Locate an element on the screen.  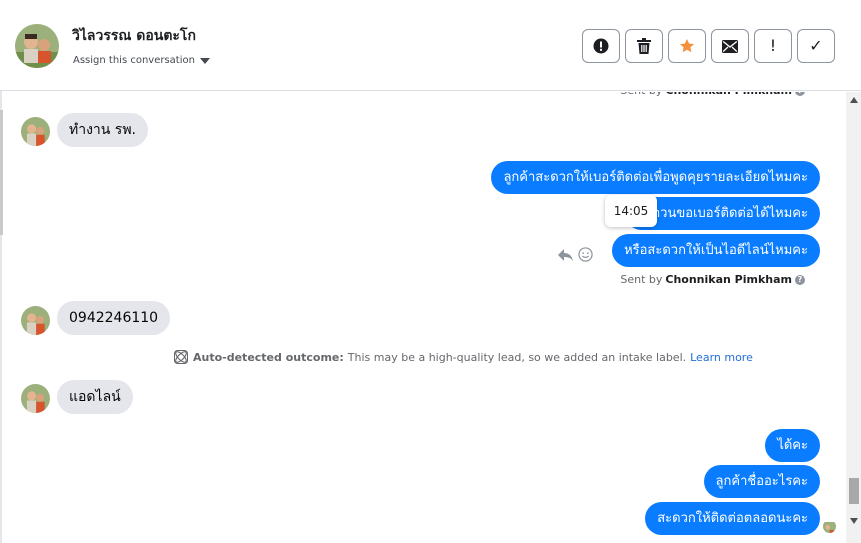
incoming-message: 0942246110 is located at coordinates (114, 318).